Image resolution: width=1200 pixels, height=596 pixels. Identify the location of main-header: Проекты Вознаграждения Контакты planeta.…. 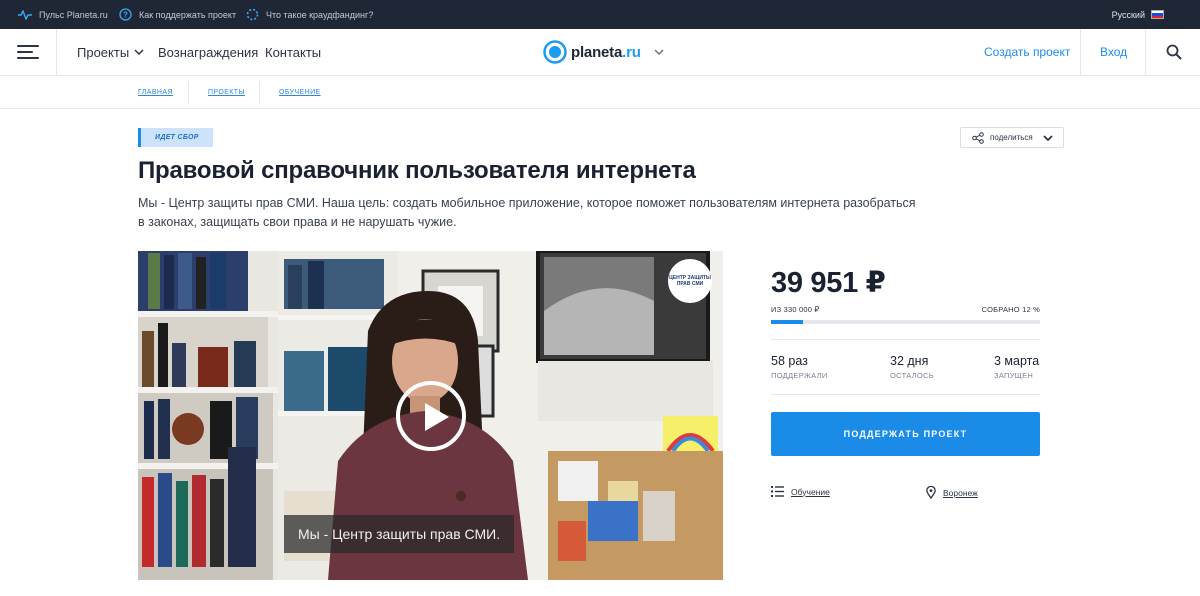
(600, 52).